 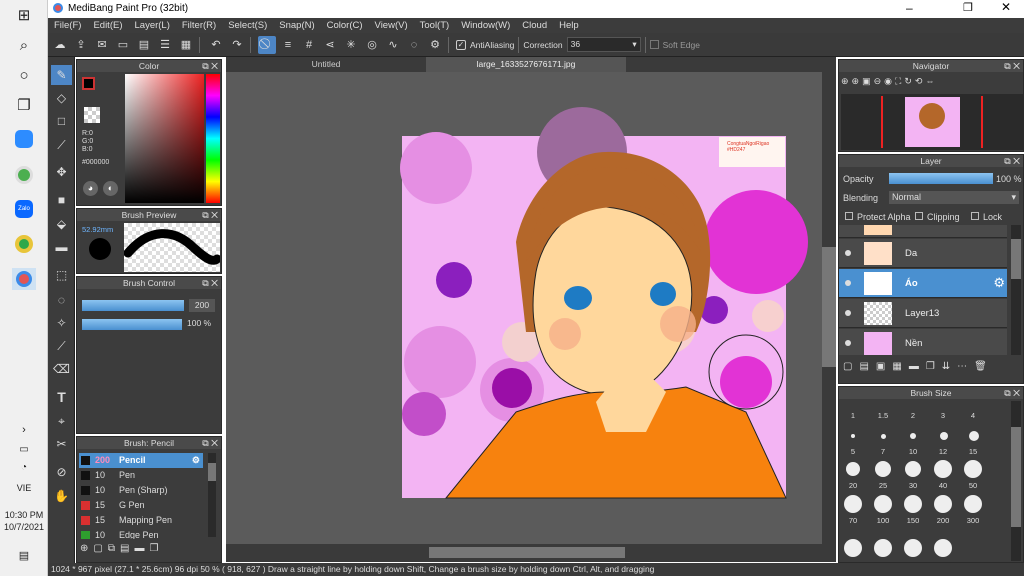 I want to click on foreground-color-swatch, so click(x=88, y=83).